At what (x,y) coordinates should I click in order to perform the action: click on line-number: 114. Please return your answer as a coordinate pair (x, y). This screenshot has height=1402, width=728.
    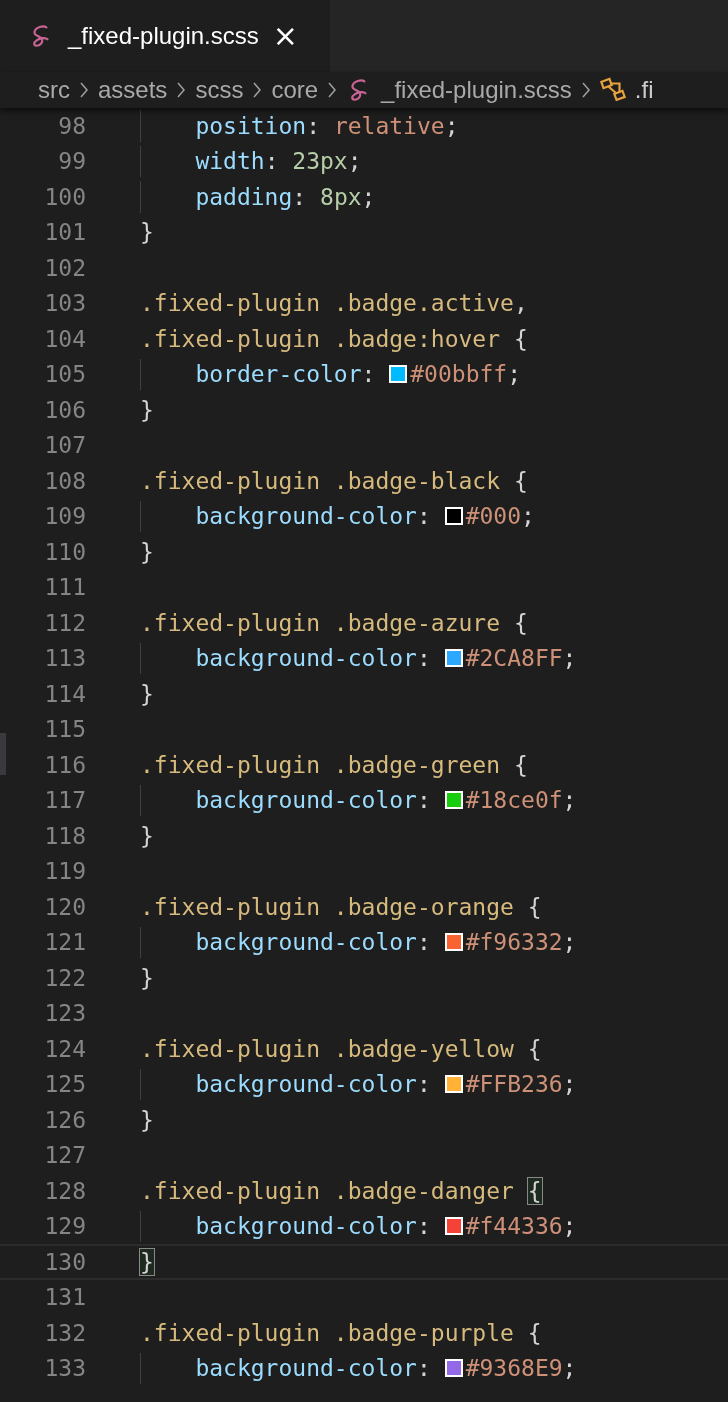
    Looking at the image, I should click on (64, 693).